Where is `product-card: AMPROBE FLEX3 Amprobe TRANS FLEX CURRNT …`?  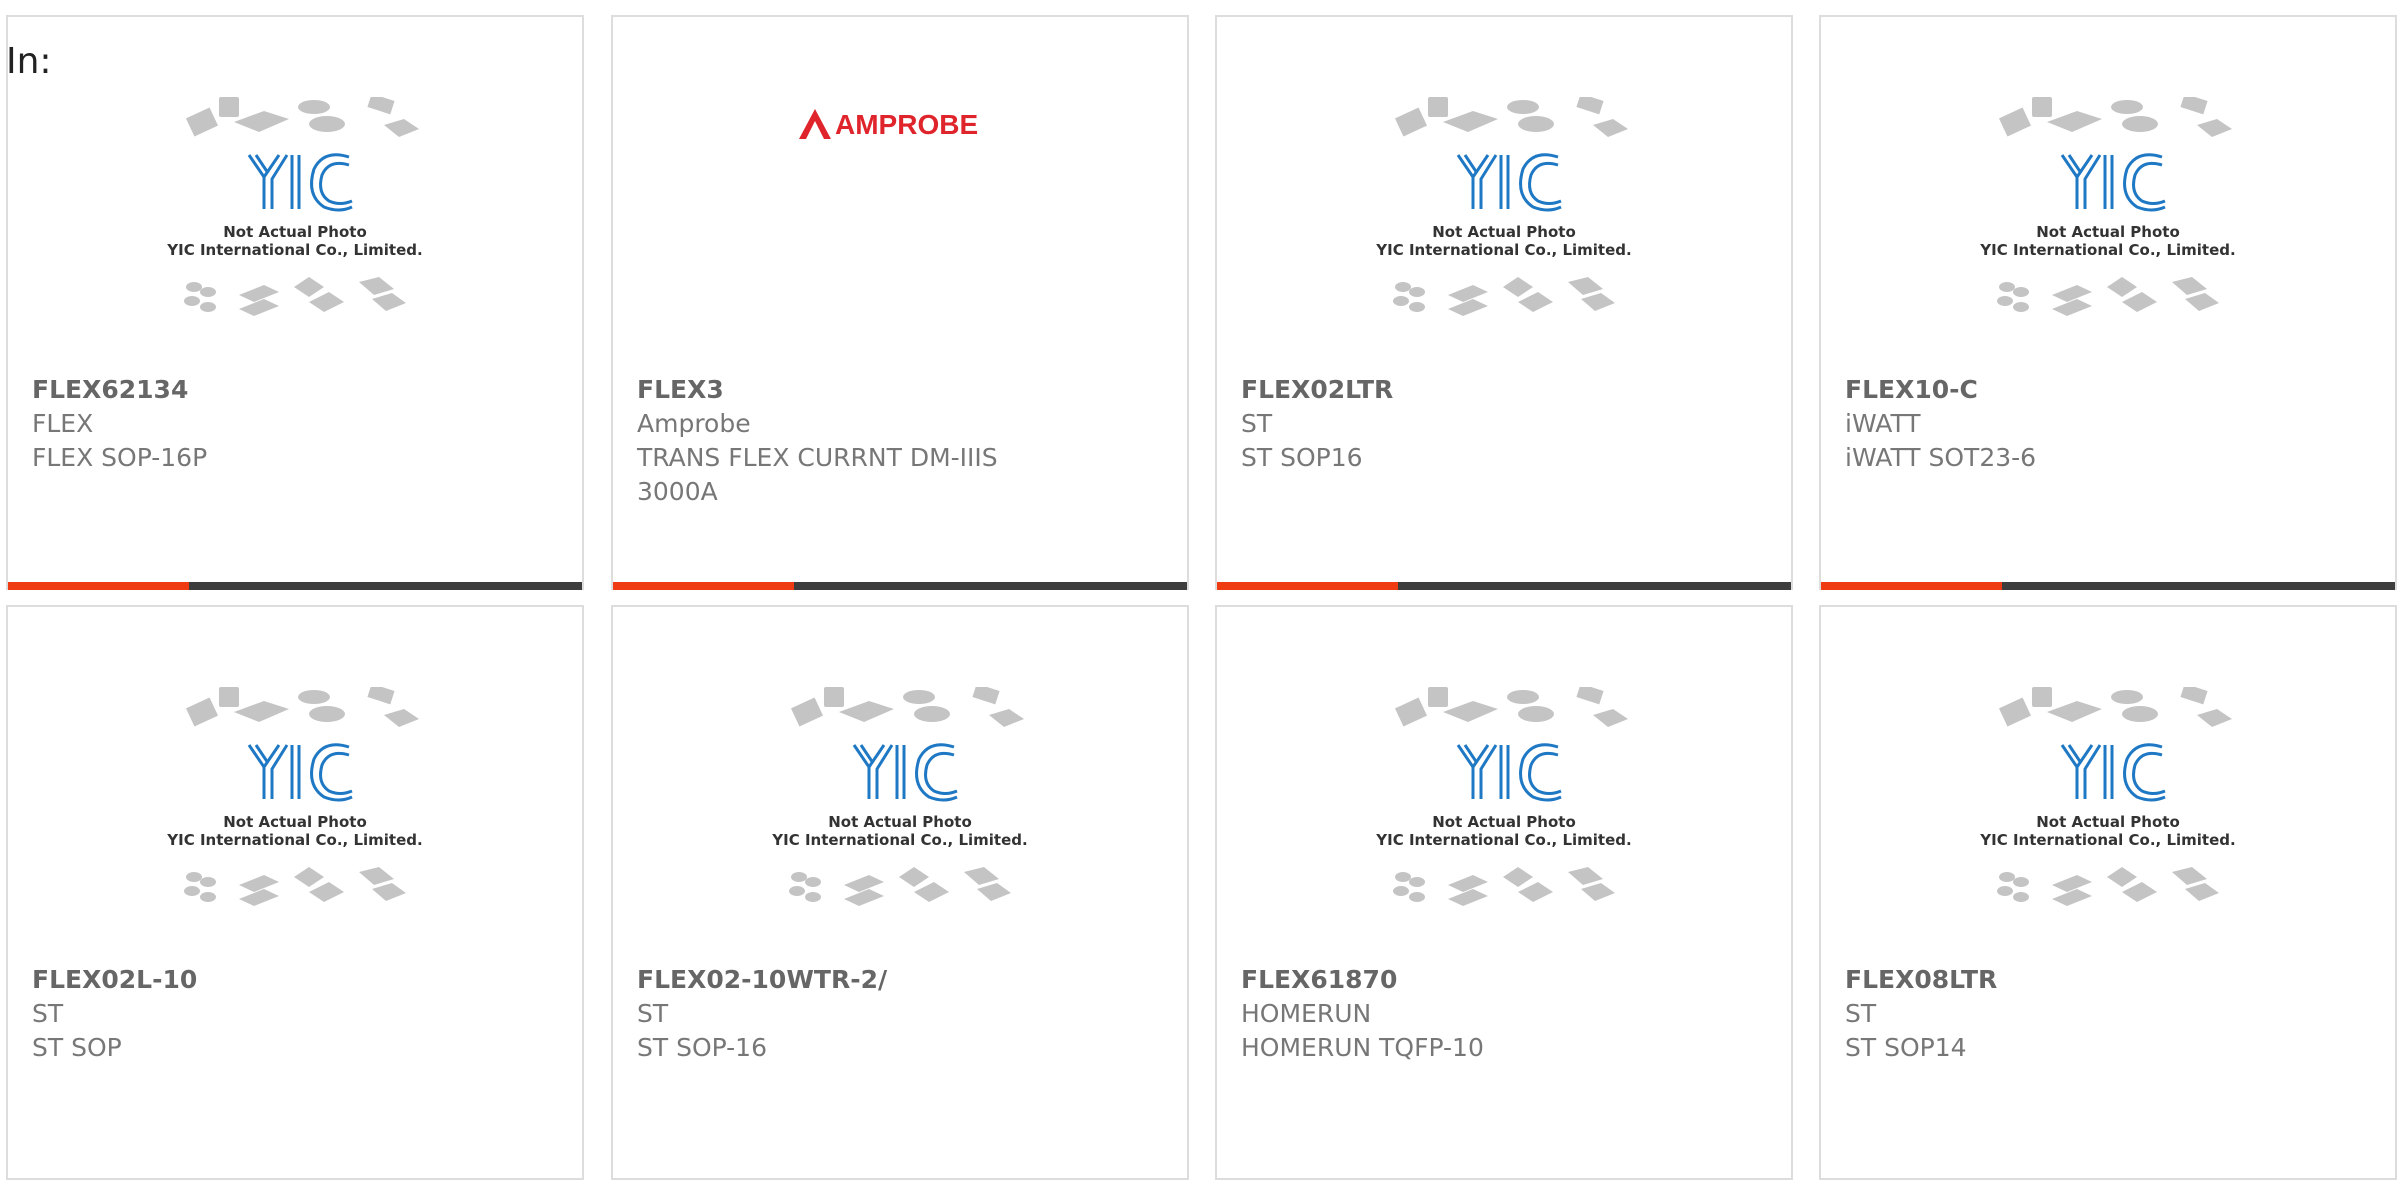
product-card: AMPROBE FLEX3 Amprobe TRANS FLEX CURRNT … is located at coordinates (900, 302).